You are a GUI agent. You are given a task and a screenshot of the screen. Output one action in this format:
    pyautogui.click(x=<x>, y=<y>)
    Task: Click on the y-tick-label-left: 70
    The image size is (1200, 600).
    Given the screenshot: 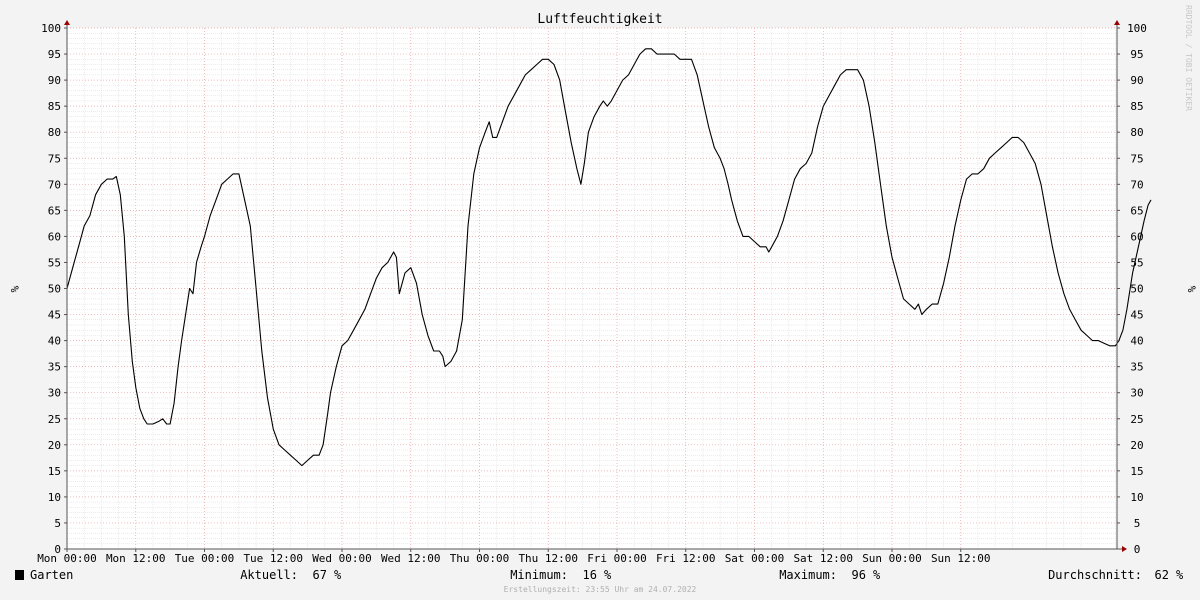 What is the action you would take?
    pyautogui.click(x=54, y=184)
    